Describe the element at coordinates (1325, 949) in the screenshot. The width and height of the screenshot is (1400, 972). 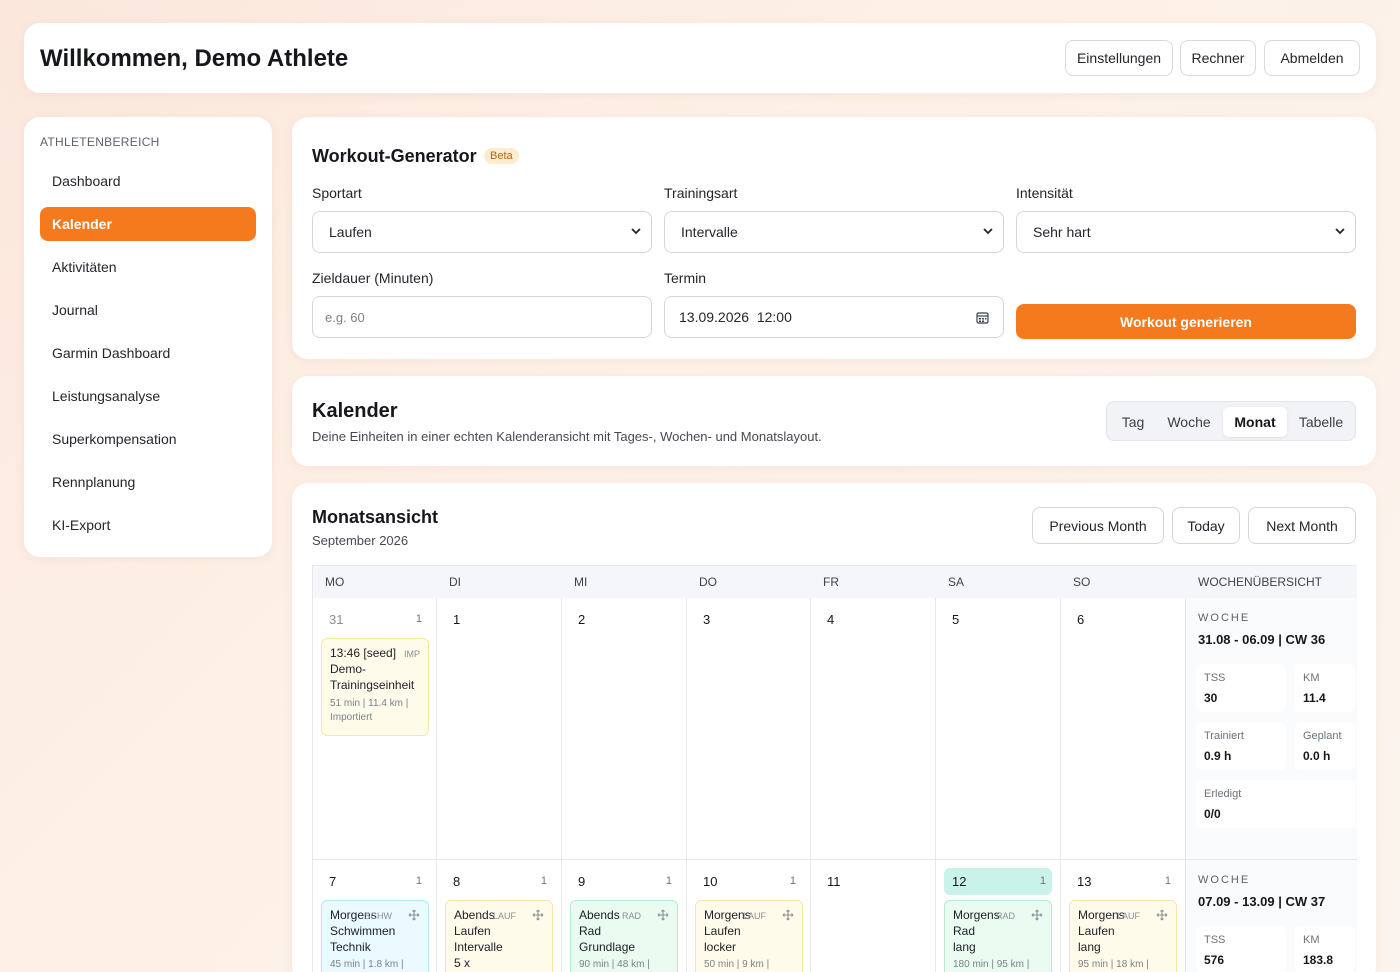
I see `stat-km: KM 183.8` at that location.